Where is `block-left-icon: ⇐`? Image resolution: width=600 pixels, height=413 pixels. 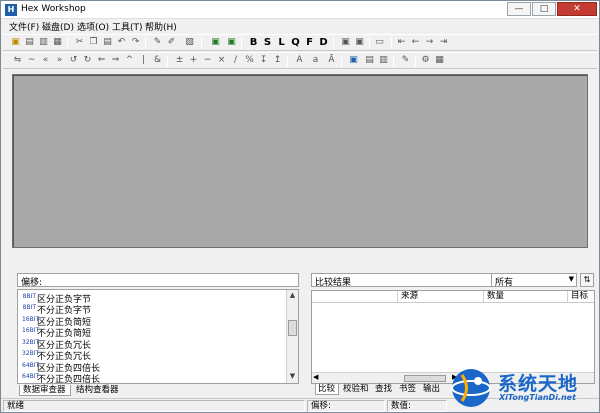 block-left-icon: ⇐ is located at coordinates (101, 60).